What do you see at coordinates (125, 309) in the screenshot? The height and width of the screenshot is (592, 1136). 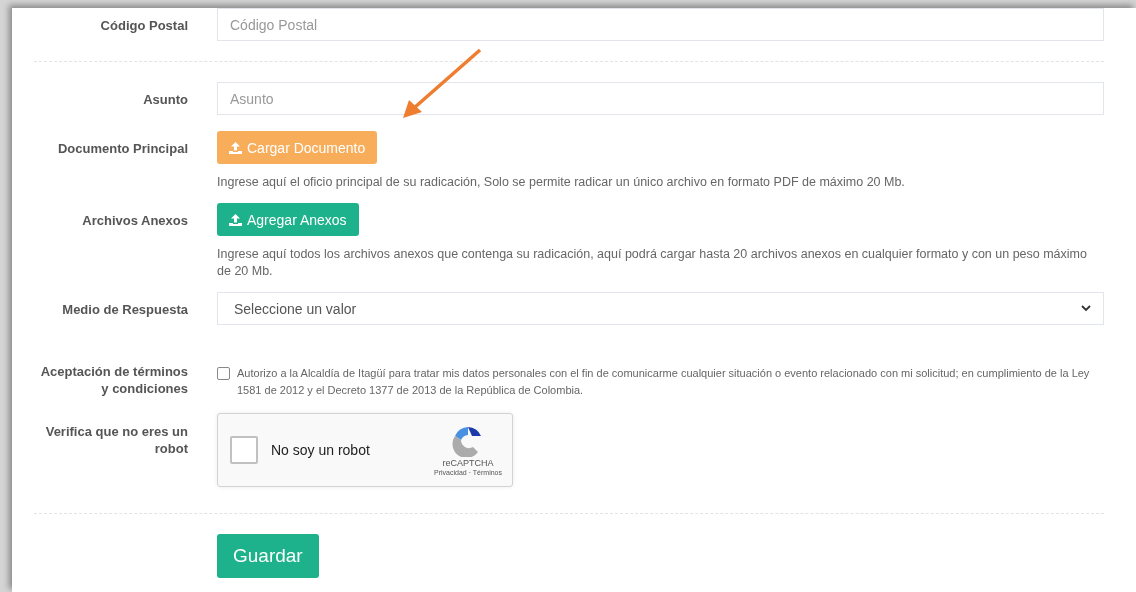 I see `field-label: Medio de Respuesta` at bounding box center [125, 309].